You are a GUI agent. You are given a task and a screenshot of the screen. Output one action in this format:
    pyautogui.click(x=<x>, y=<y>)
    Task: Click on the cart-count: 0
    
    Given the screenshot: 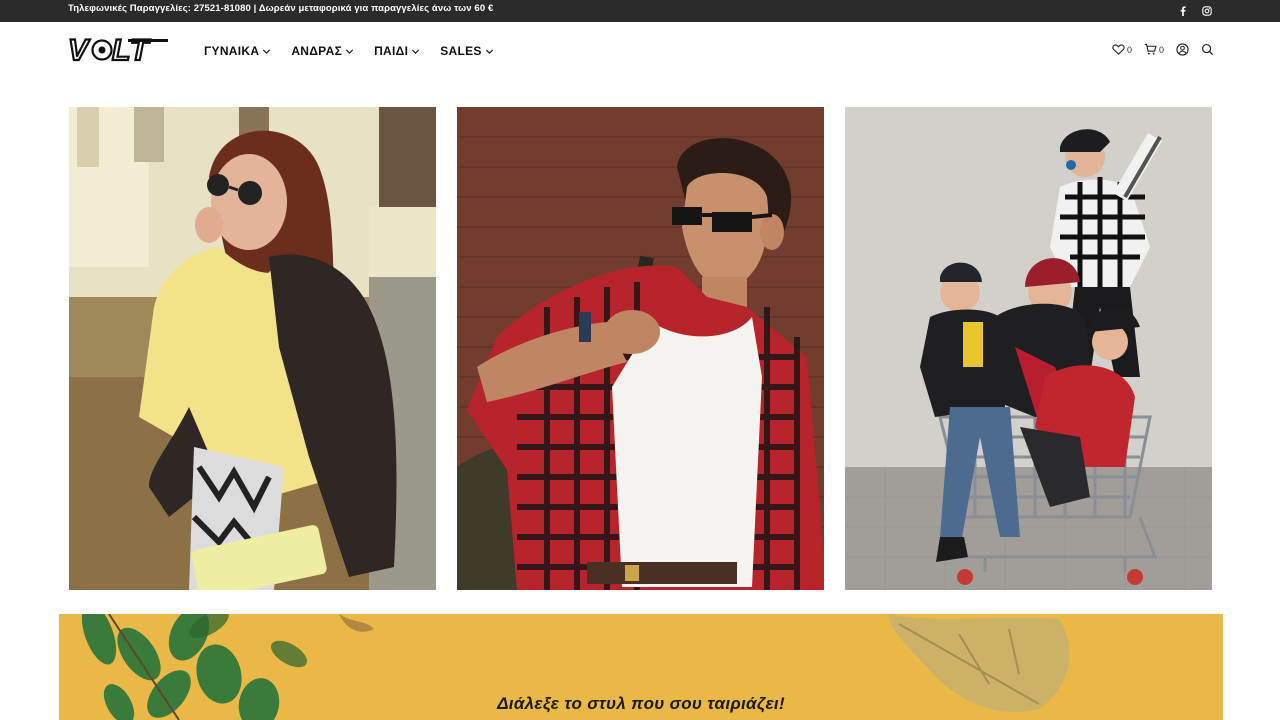 What is the action you would take?
    pyautogui.click(x=1161, y=49)
    